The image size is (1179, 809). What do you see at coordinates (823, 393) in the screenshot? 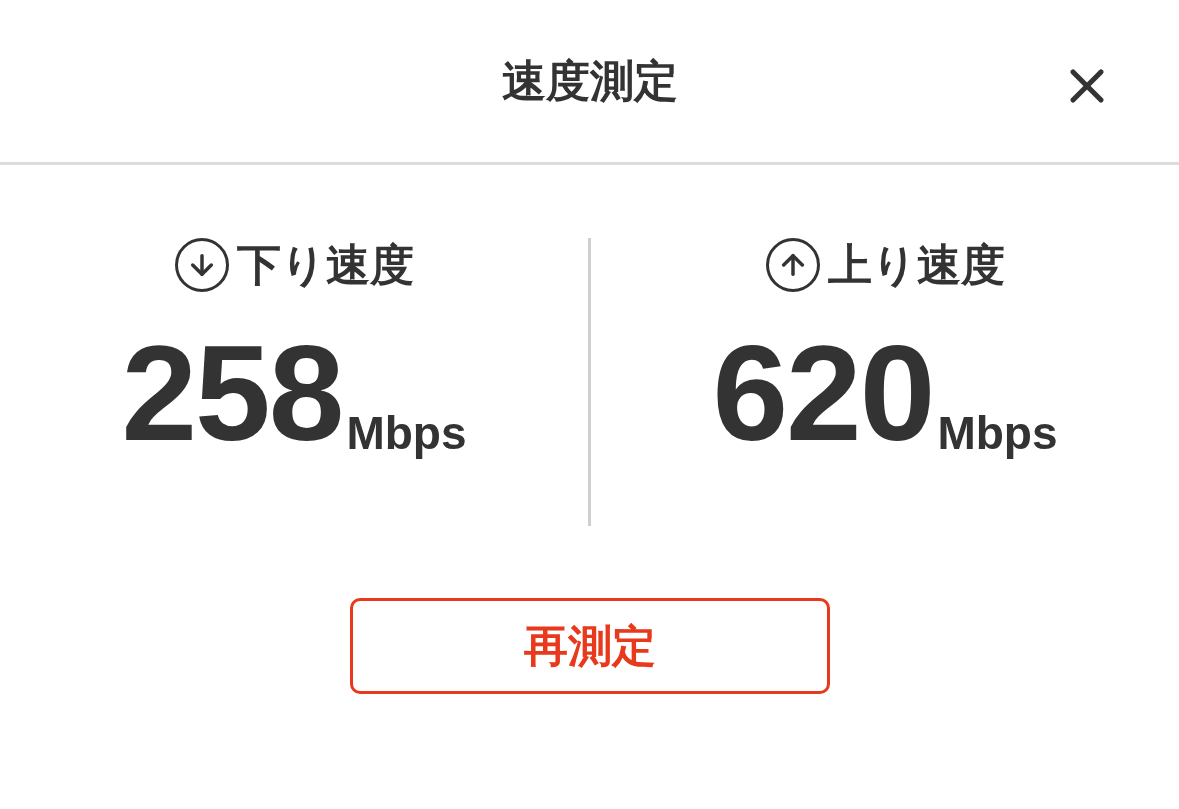
I see `speed-value: 620` at bounding box center [823, 393].